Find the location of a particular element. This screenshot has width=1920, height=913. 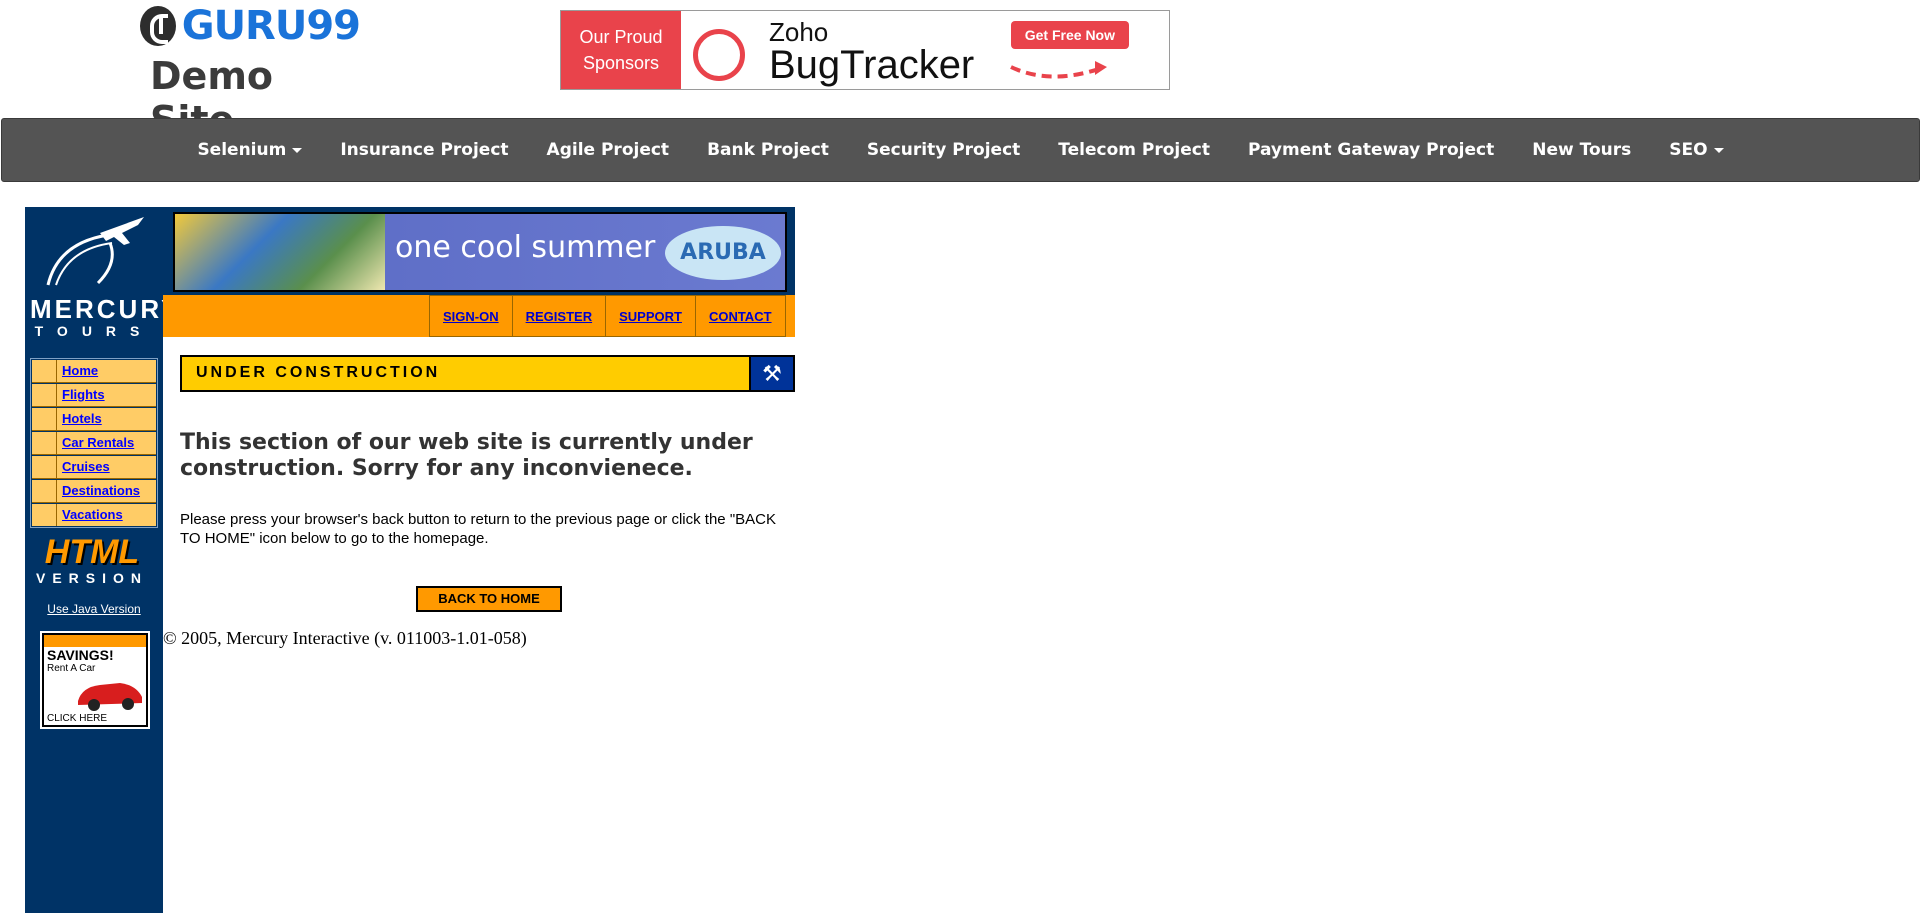

tools-icon: ⚒ is located at coordinates (771, 373).